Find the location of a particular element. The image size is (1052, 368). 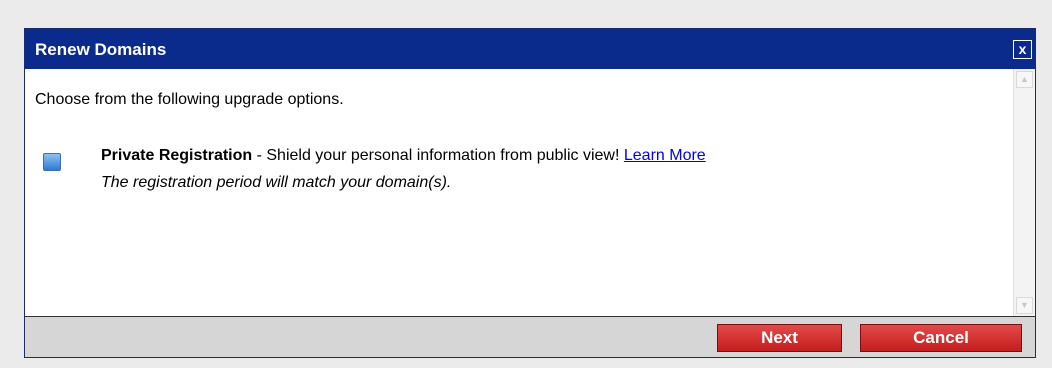

scroll-down-icon: ▼ is located at coordinates (1024, 305).